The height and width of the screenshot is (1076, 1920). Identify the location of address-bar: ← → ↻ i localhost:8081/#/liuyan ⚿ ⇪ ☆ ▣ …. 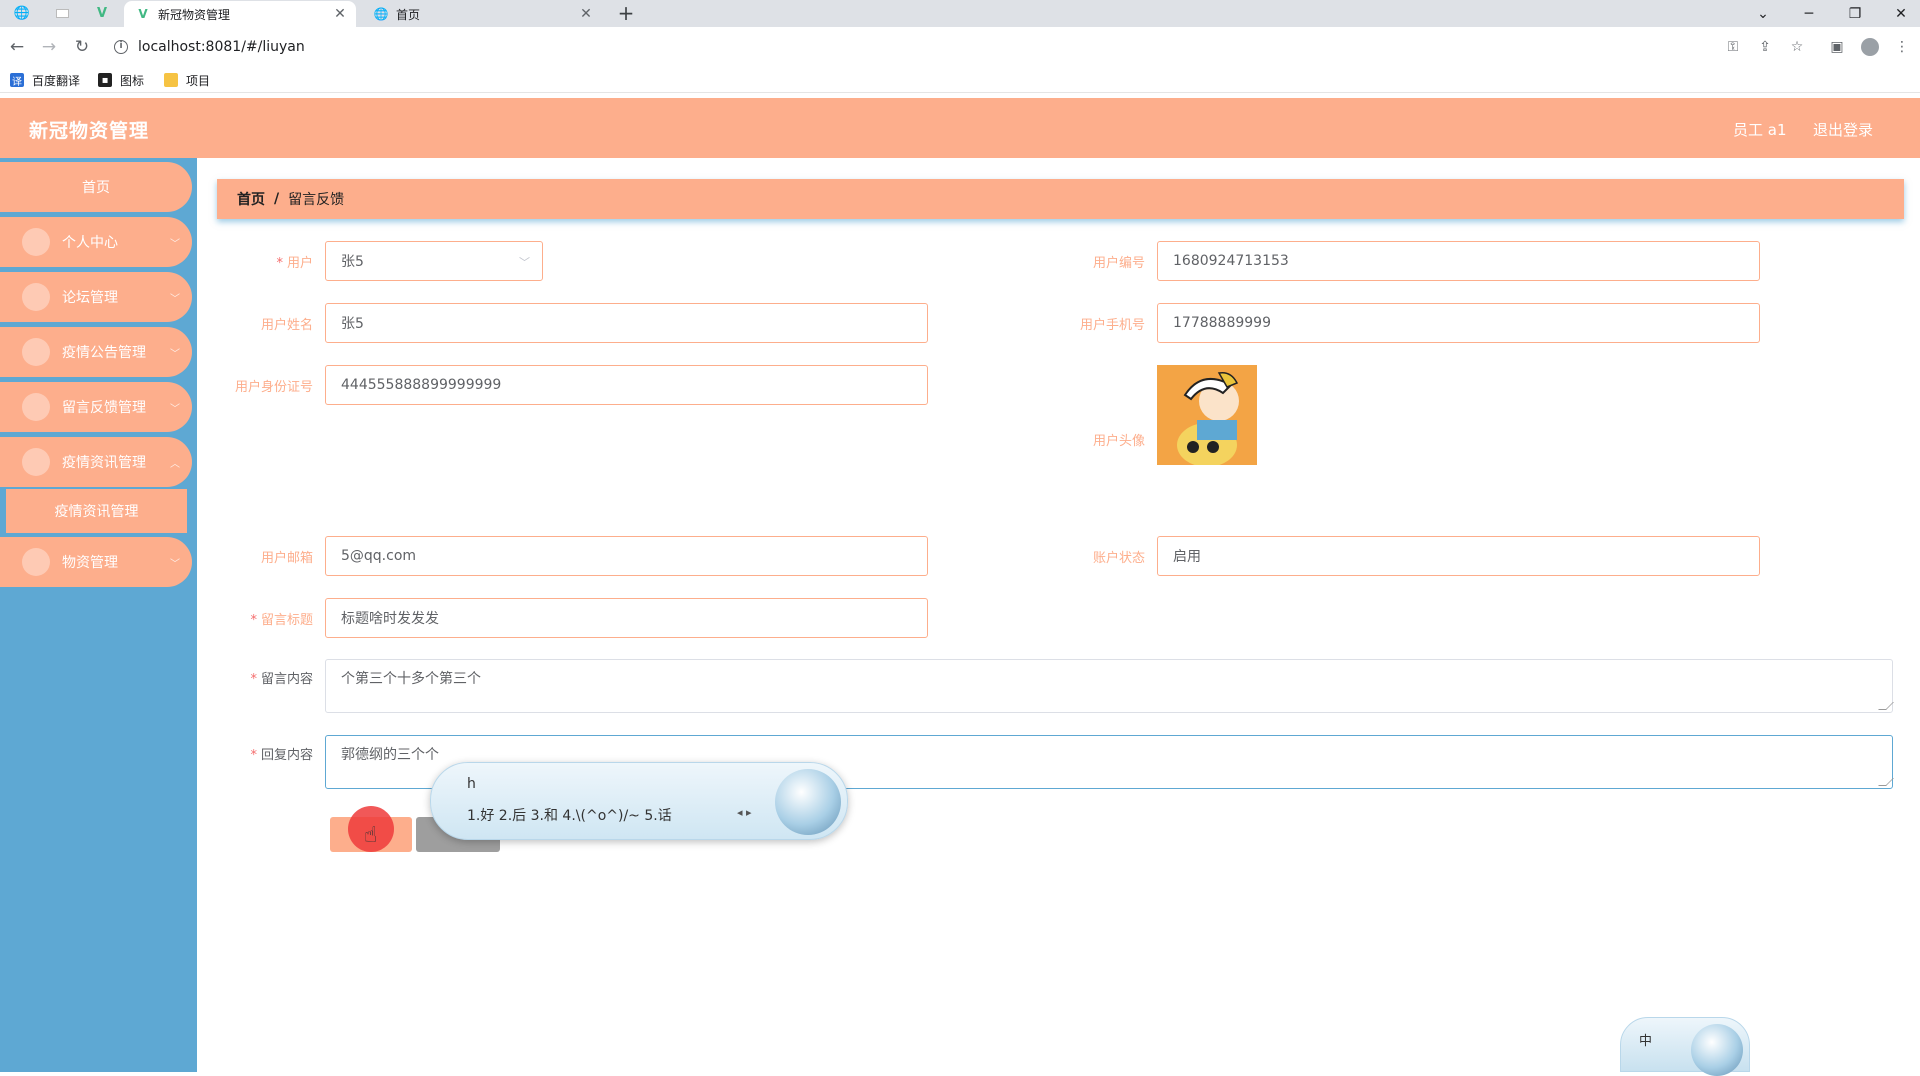
(960, 47).